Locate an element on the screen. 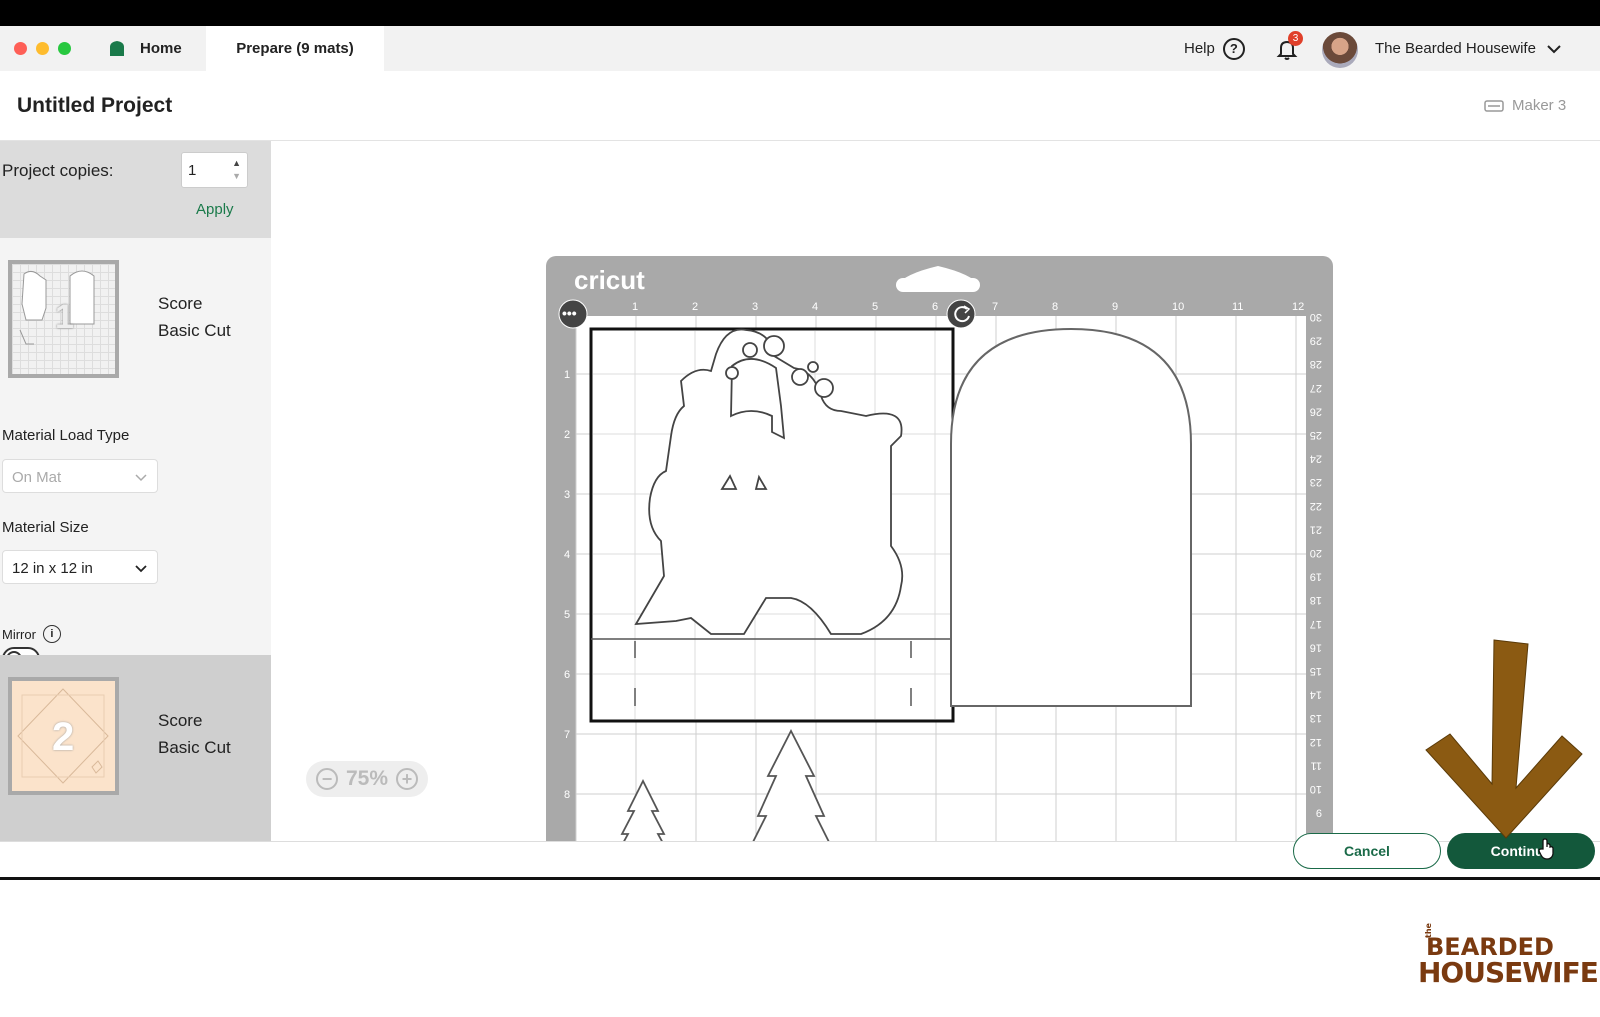 Image resolution: width=1600 pixels, height=1017 pixels. top-ruler-label: 5 is located at coordinates (875, 307).